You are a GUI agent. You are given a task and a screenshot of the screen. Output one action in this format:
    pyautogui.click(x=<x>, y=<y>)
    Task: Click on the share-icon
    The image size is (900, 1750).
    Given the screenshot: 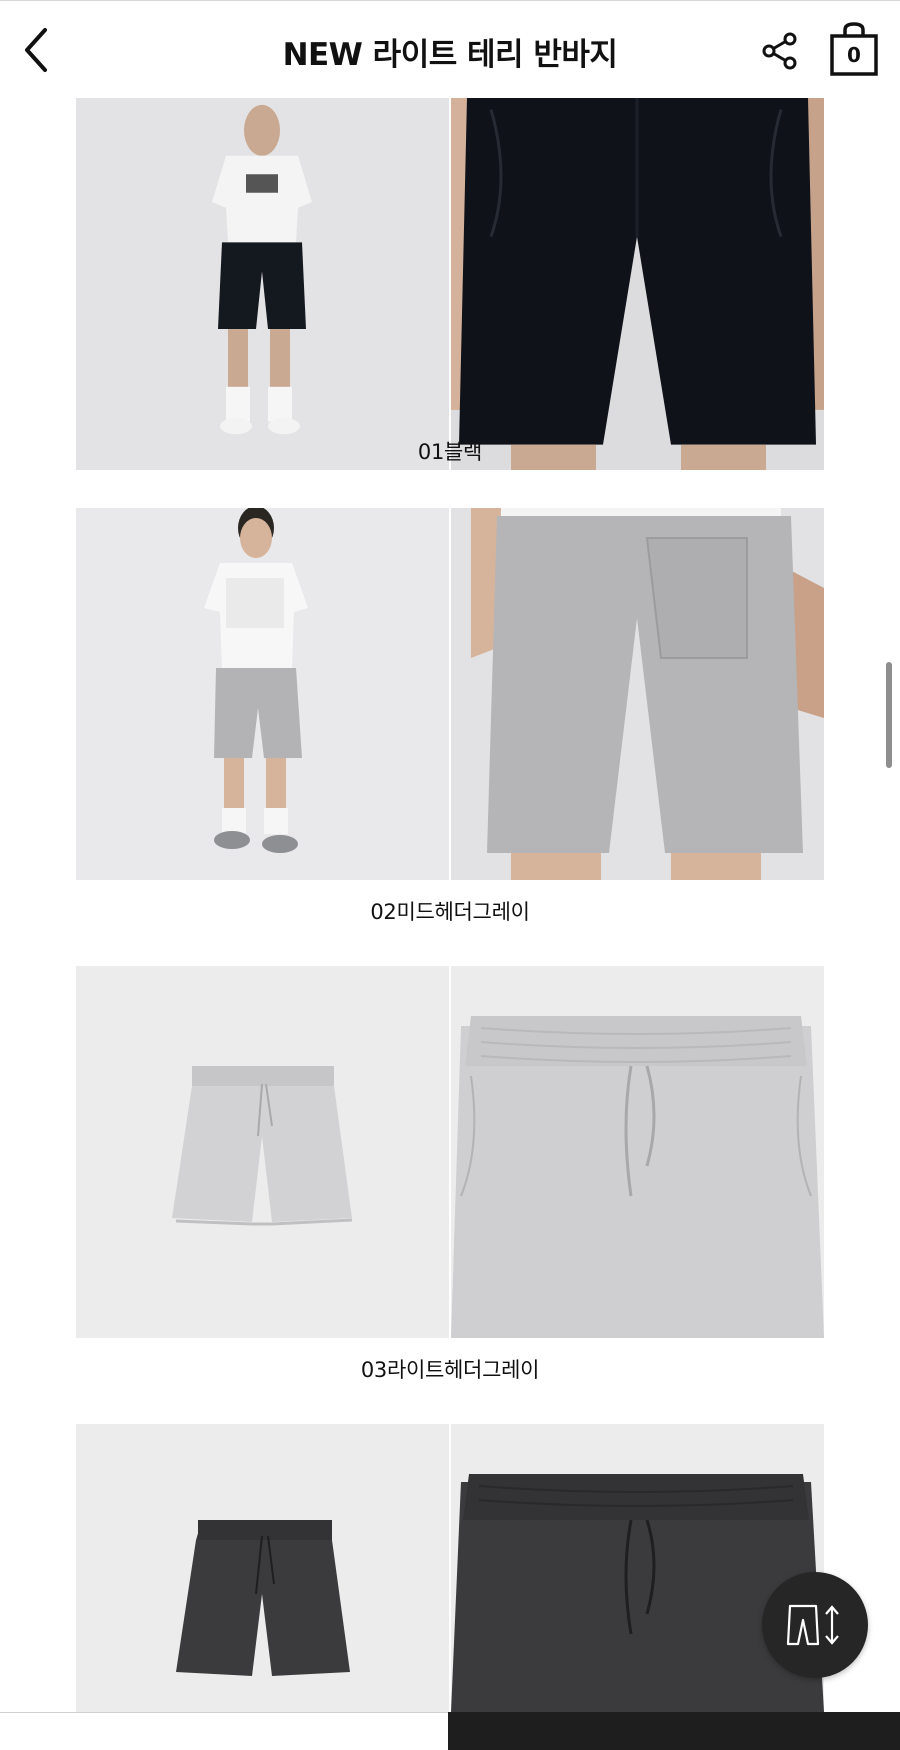 What is the action you would take?
    pyautogui.click(x=779, y=51)
    